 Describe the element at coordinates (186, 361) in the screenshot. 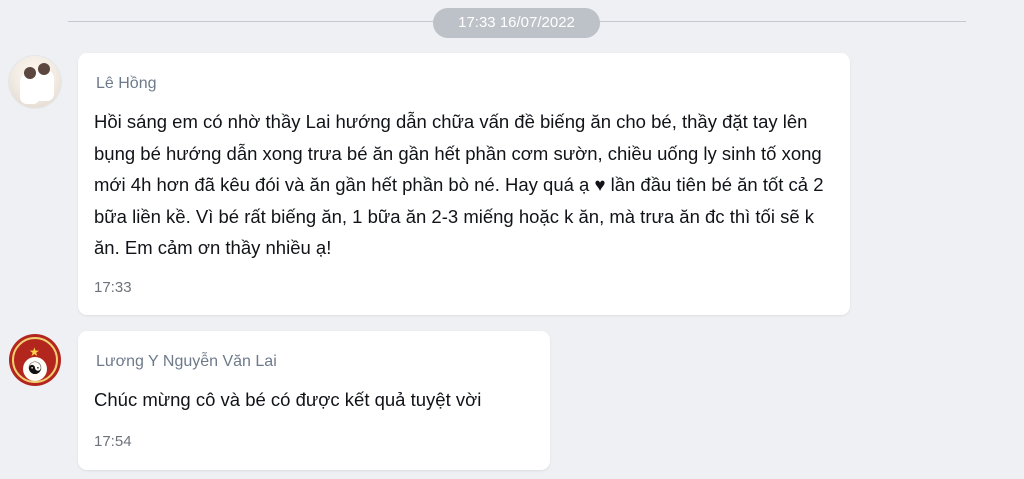

I see `message-sender-name: Lương Y Nguyễn Văn Lai` at that location.